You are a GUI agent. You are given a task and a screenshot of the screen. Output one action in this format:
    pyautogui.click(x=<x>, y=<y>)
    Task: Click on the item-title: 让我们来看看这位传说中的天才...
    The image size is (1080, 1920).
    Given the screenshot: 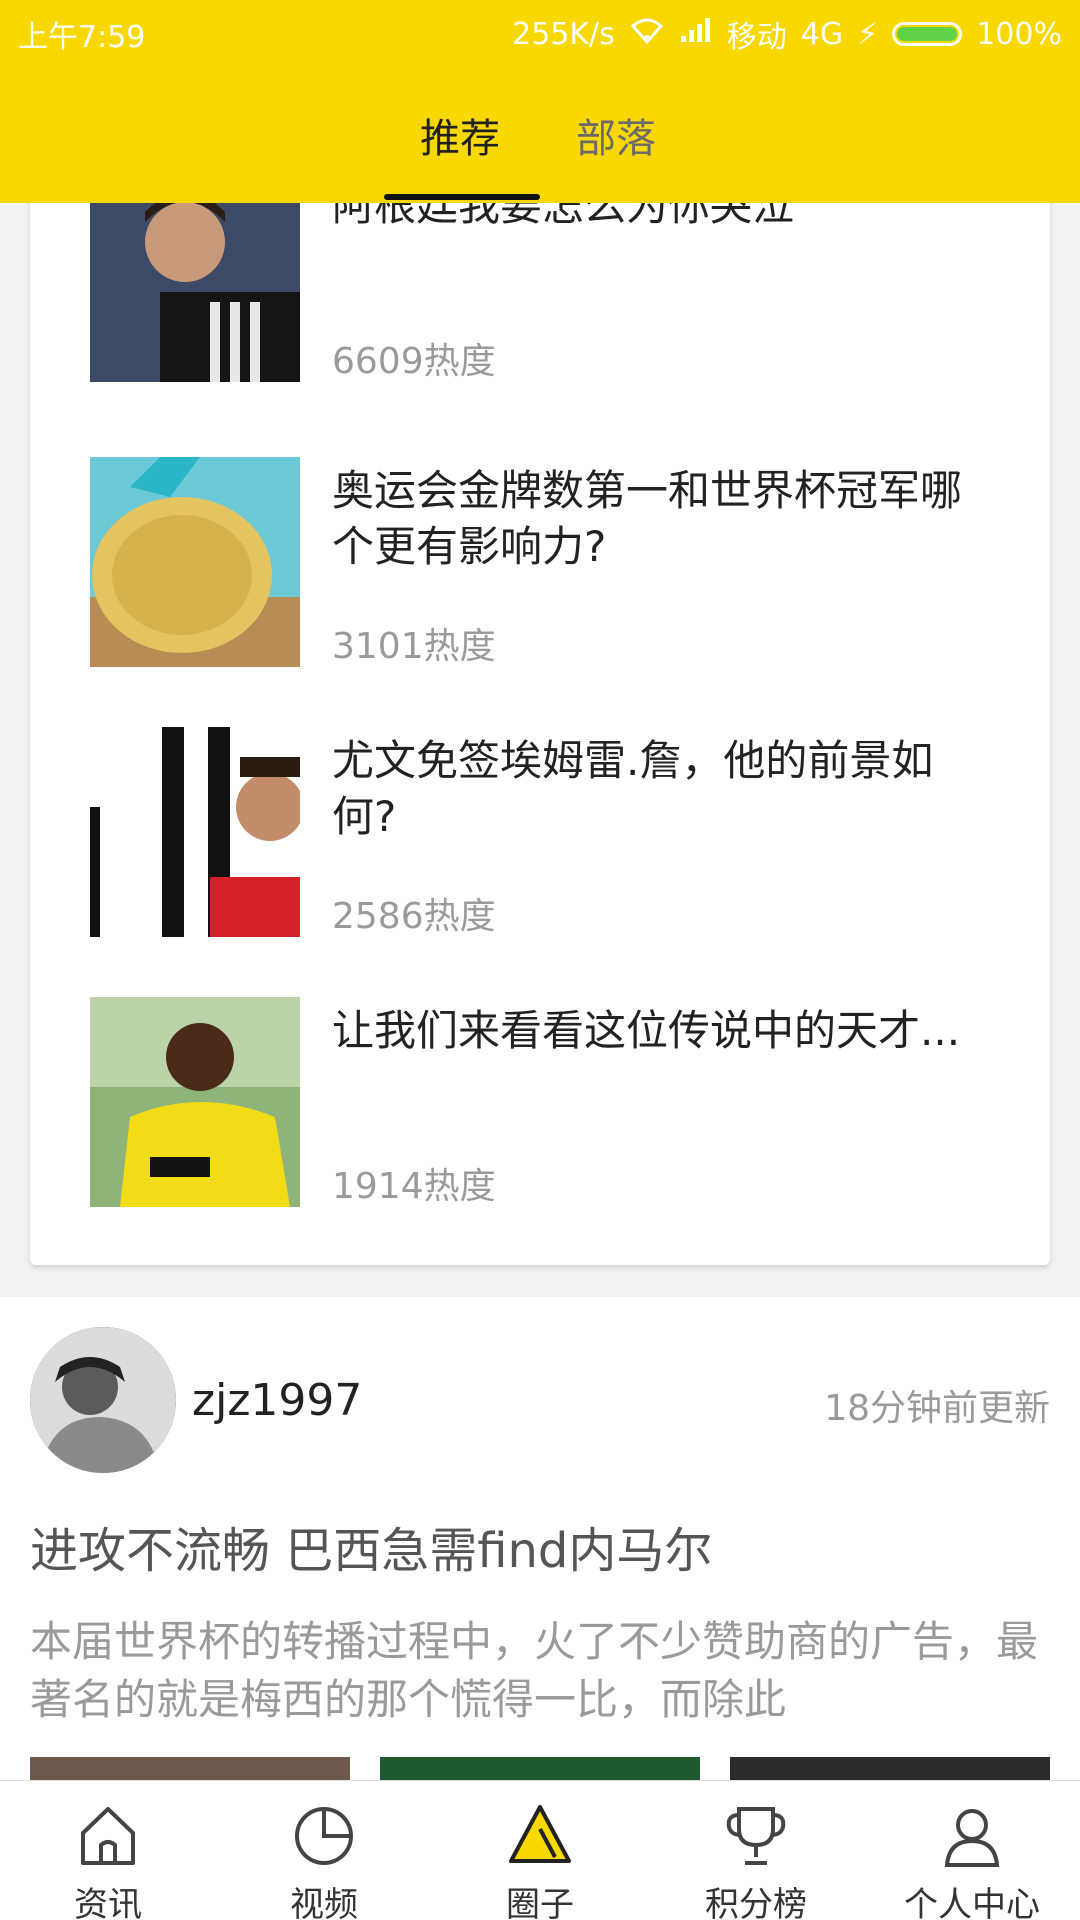 What is the action you would take?
    pyautogui.click(x=646, y=1030)
    